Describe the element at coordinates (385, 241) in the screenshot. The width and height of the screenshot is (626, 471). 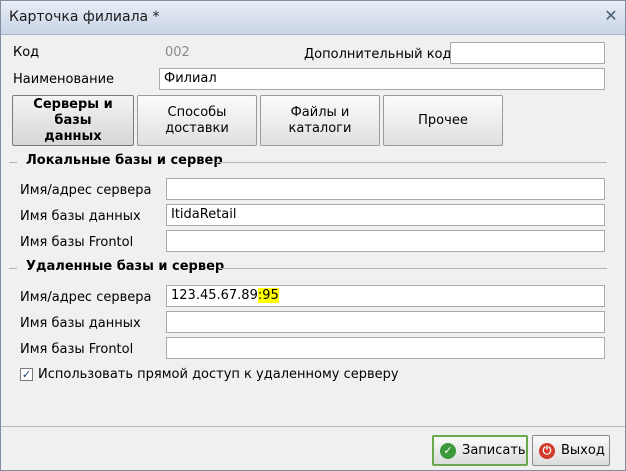
I see `local-frontol-input` at that location.